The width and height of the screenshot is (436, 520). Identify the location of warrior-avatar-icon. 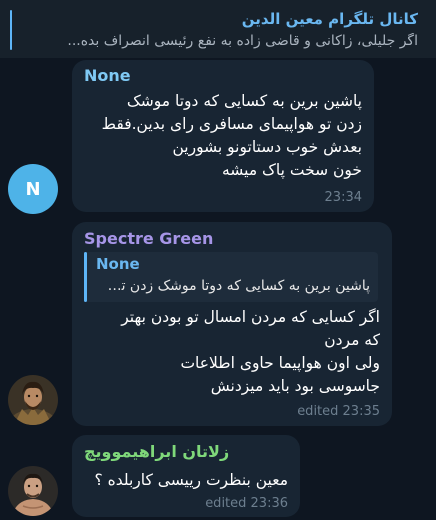
(33, 400).